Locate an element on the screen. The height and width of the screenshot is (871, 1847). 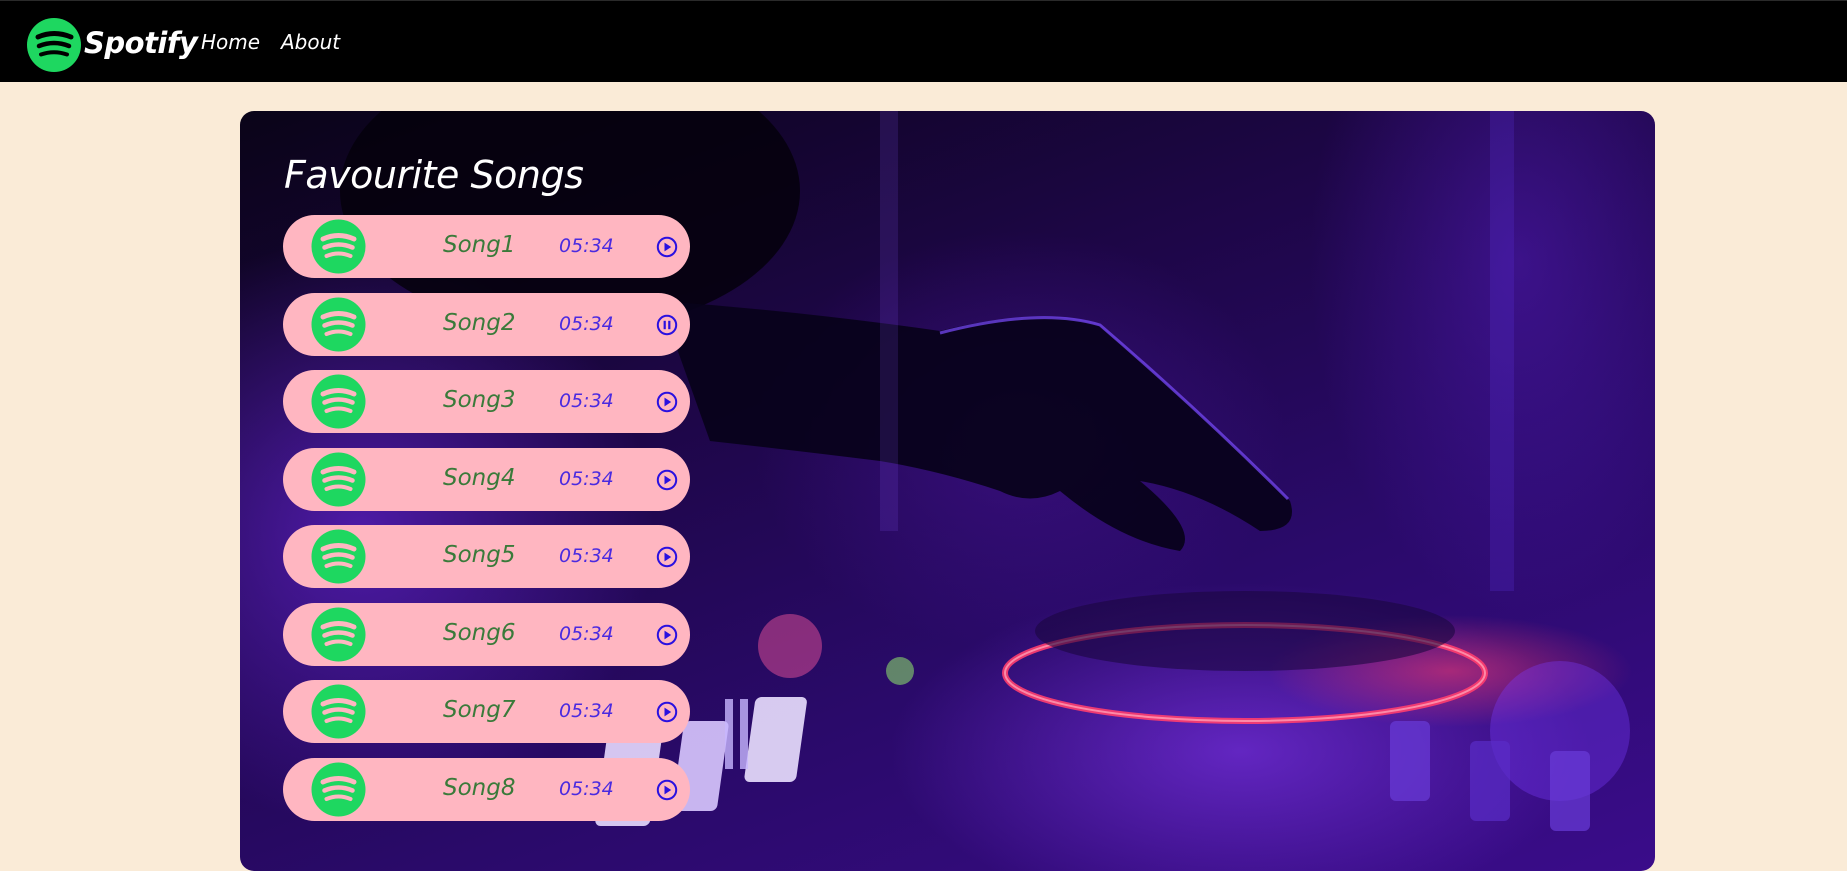
nav-about-link: About is located at coordinates (310, 42).